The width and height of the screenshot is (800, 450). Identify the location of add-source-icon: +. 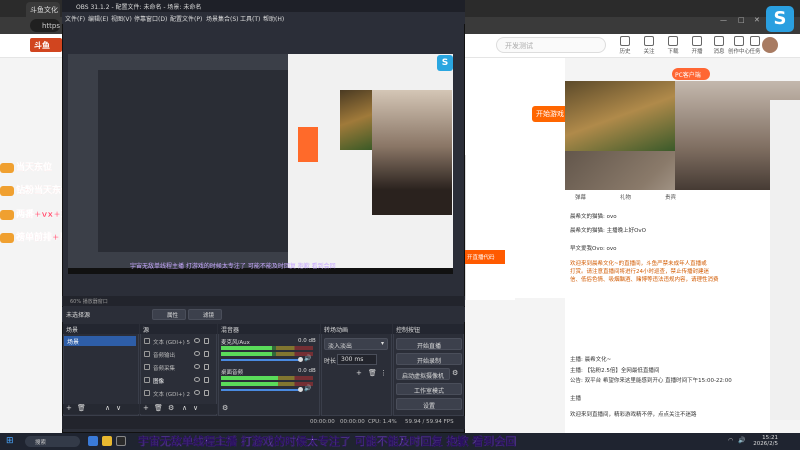
(146, 408).